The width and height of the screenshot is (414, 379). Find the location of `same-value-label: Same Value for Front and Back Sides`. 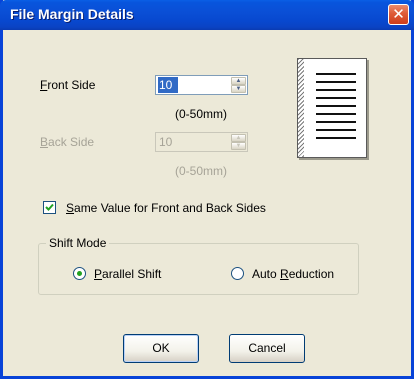

same-value-label: Same Value for Front and Back Sides is located at coordinates (166, 208).